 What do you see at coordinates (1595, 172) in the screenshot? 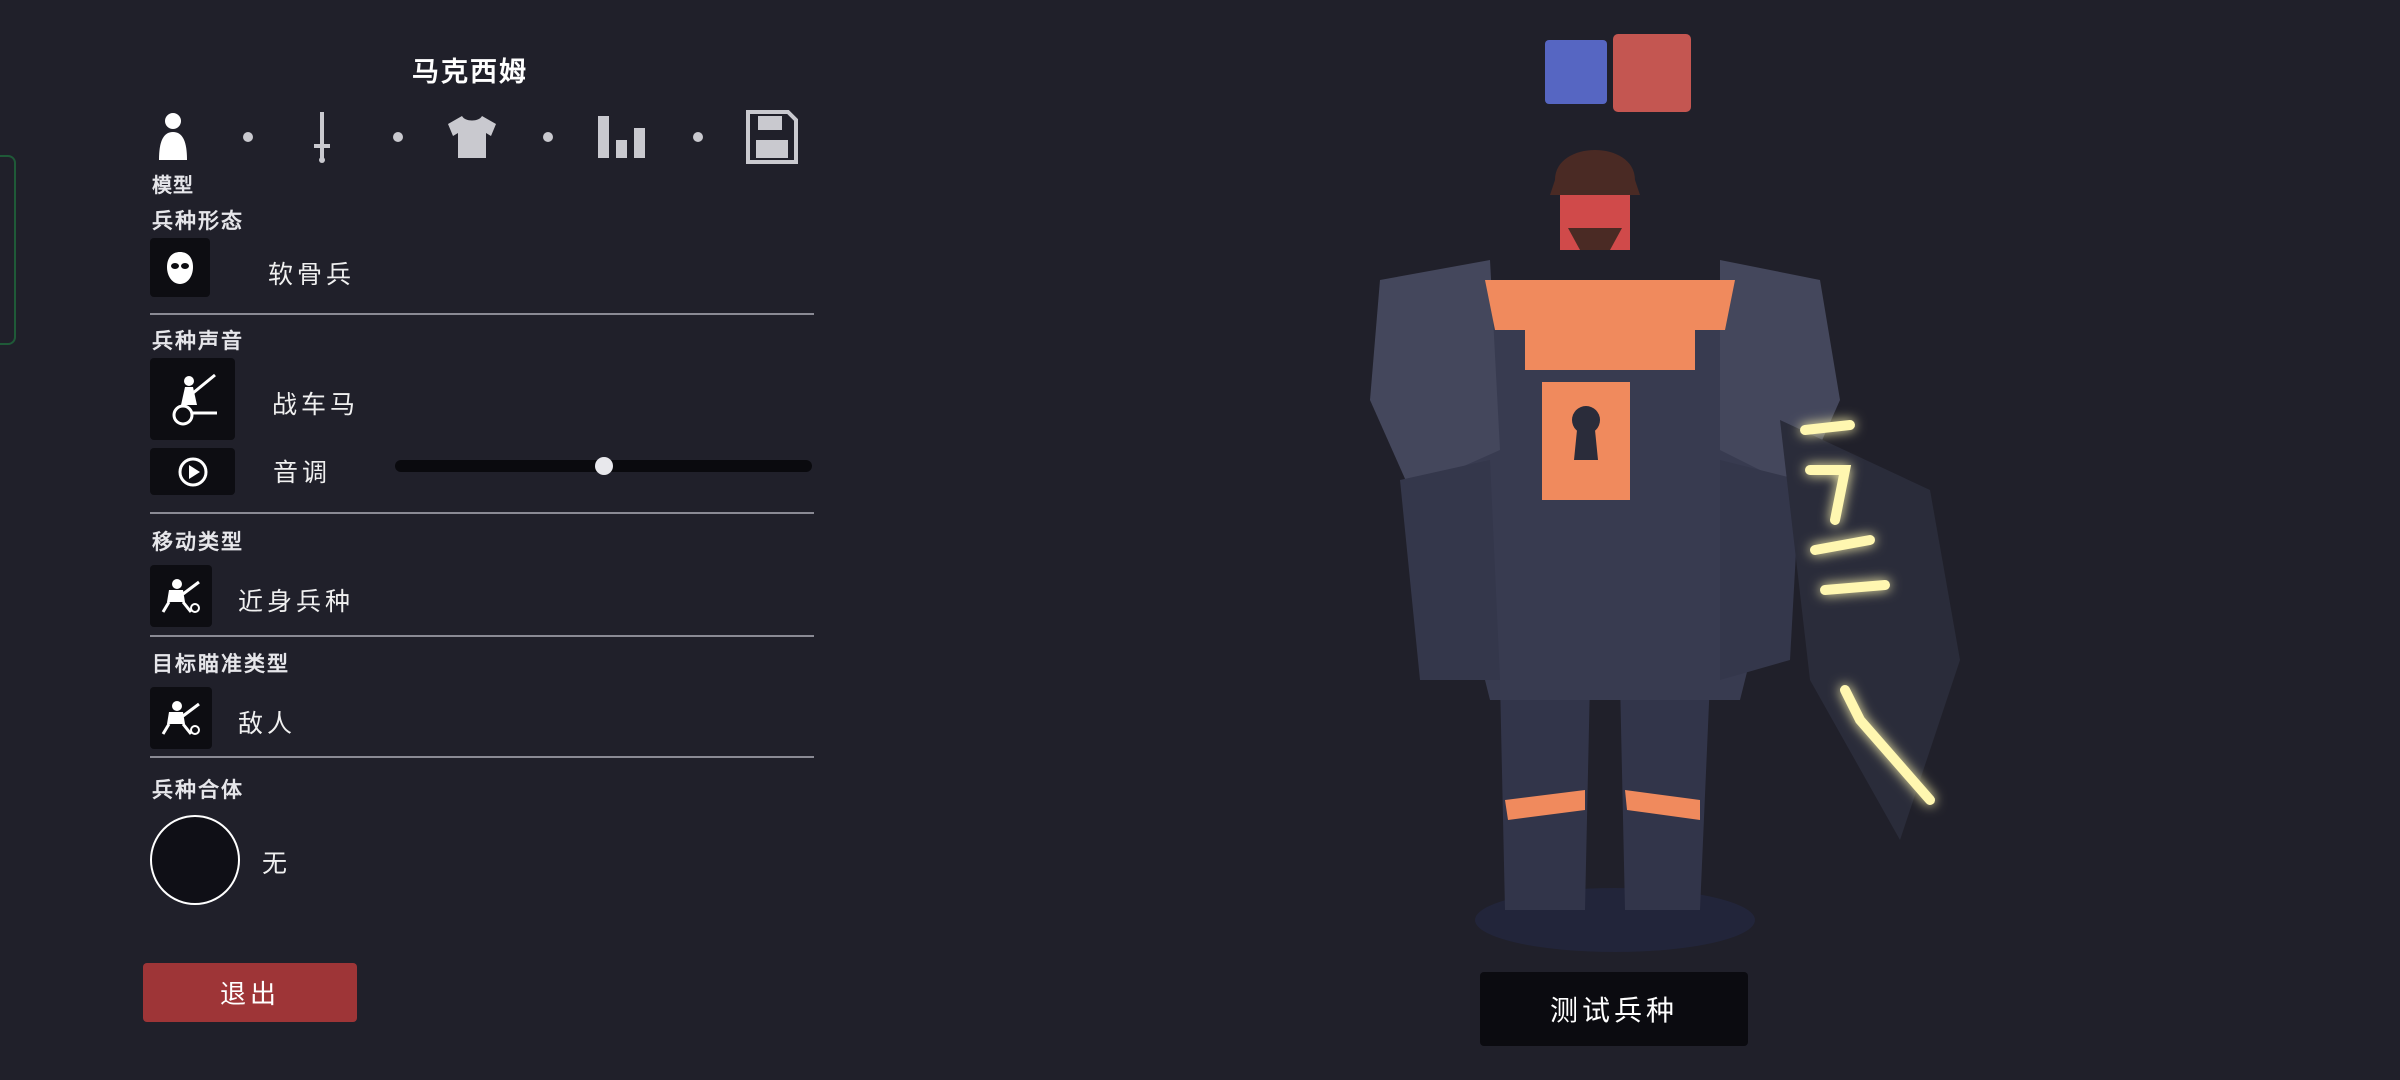
I see `hair` at bounding box center [1595, 172].